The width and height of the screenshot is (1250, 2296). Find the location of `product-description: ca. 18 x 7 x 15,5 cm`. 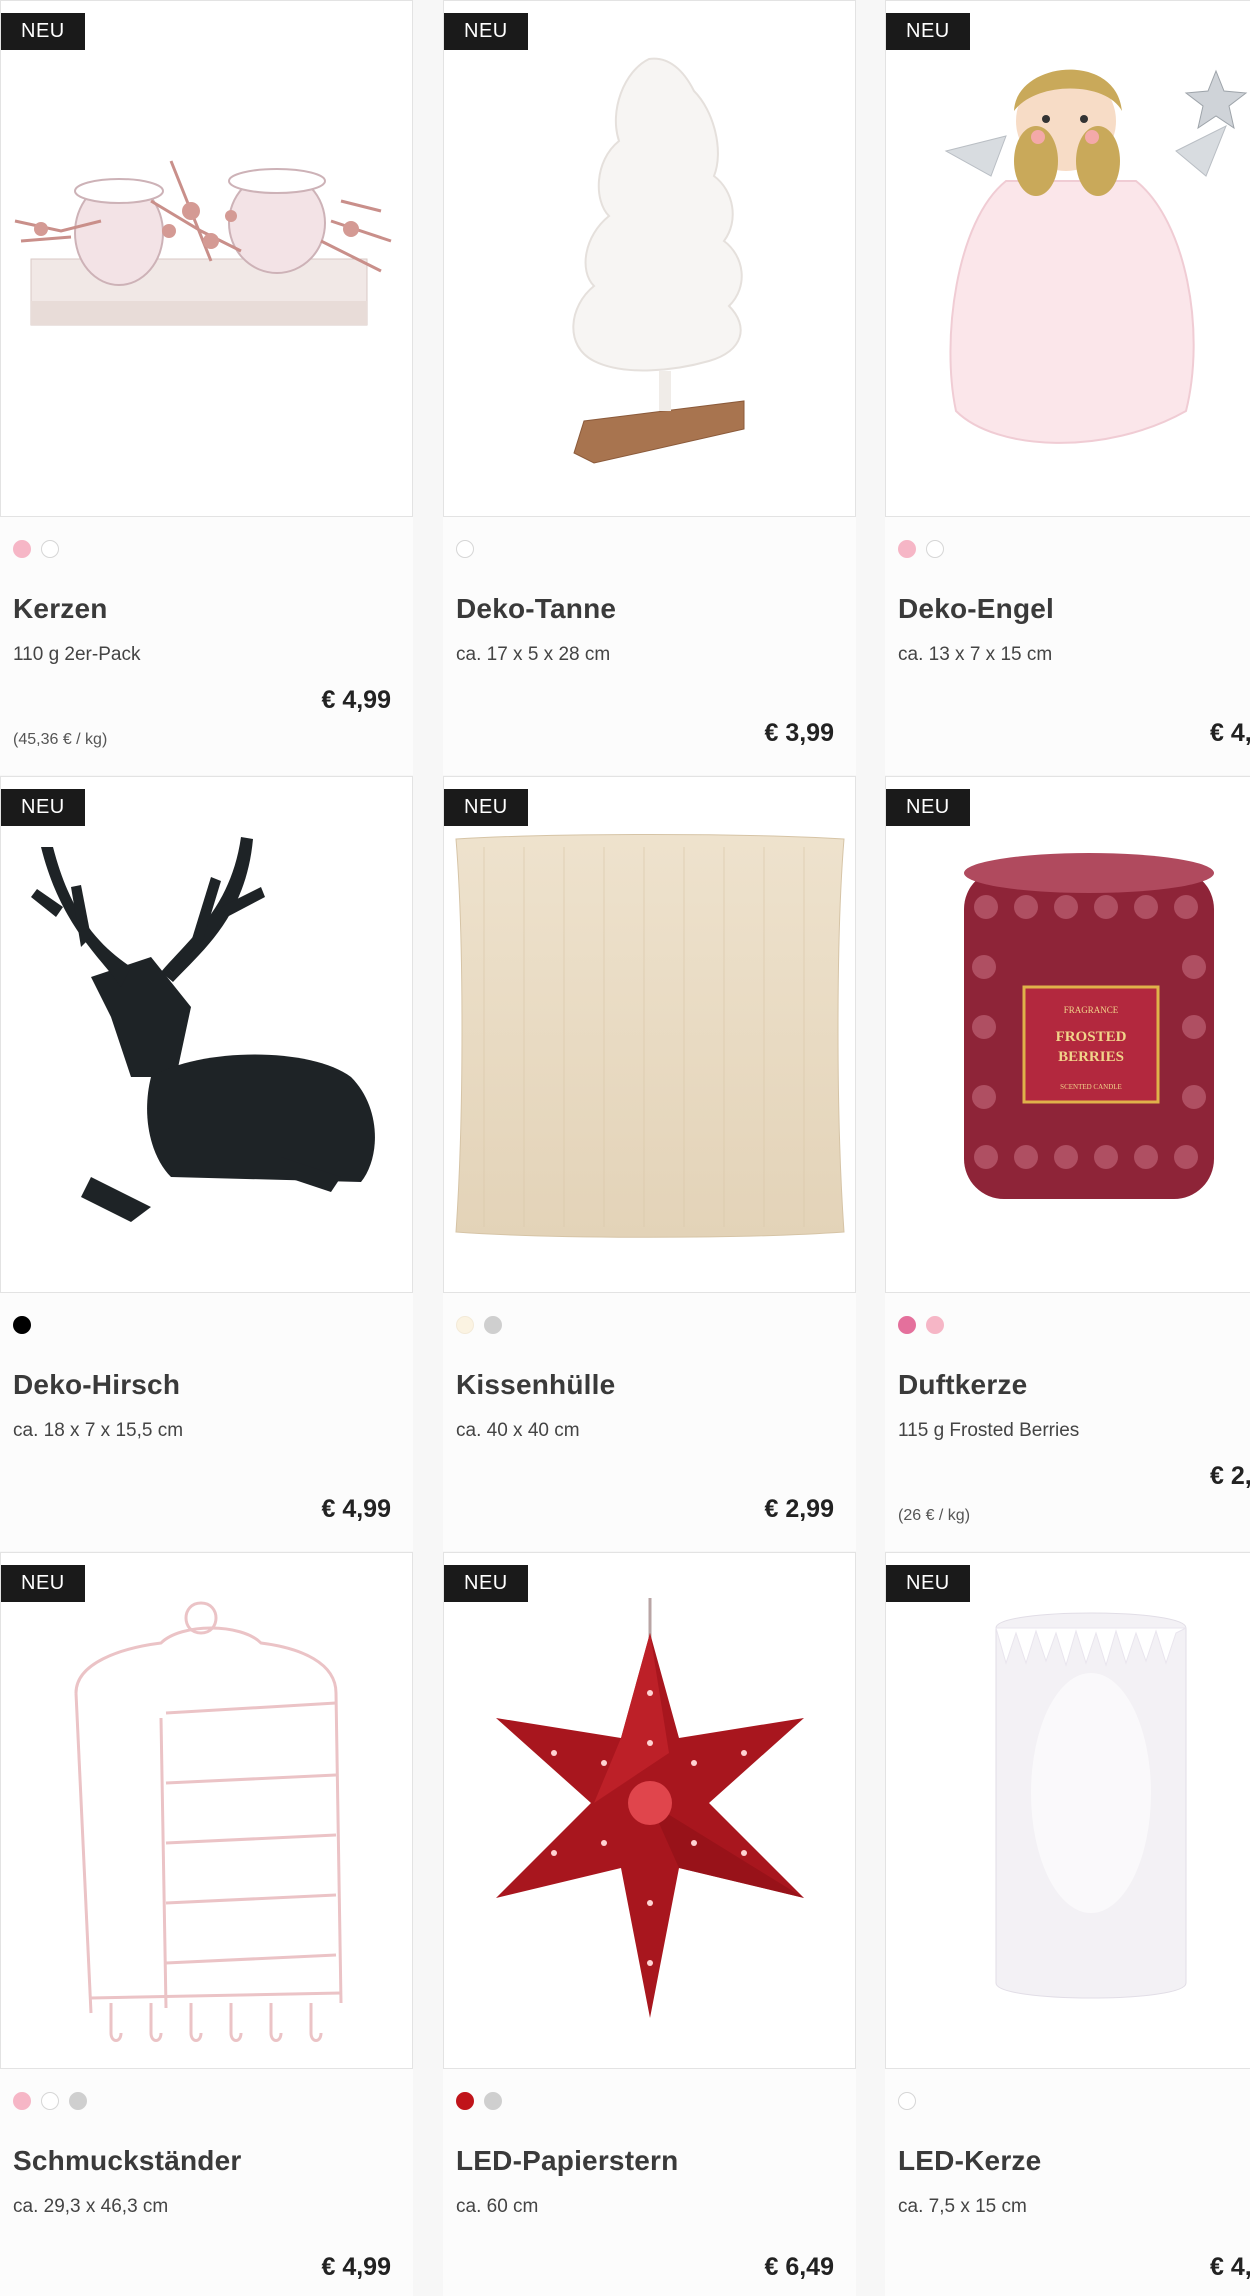

product-description: ca. 18 x 7 x 15,5 cm is located at coordinates (98, 1430).